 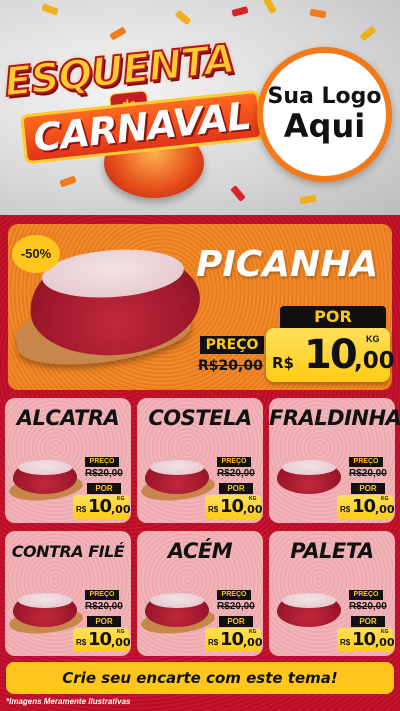 I want to click on product-card-alcatra: ALCATRA PREÇO R$20,00 POR R$ 10 ,00 KG, so click(x=68, y=460).